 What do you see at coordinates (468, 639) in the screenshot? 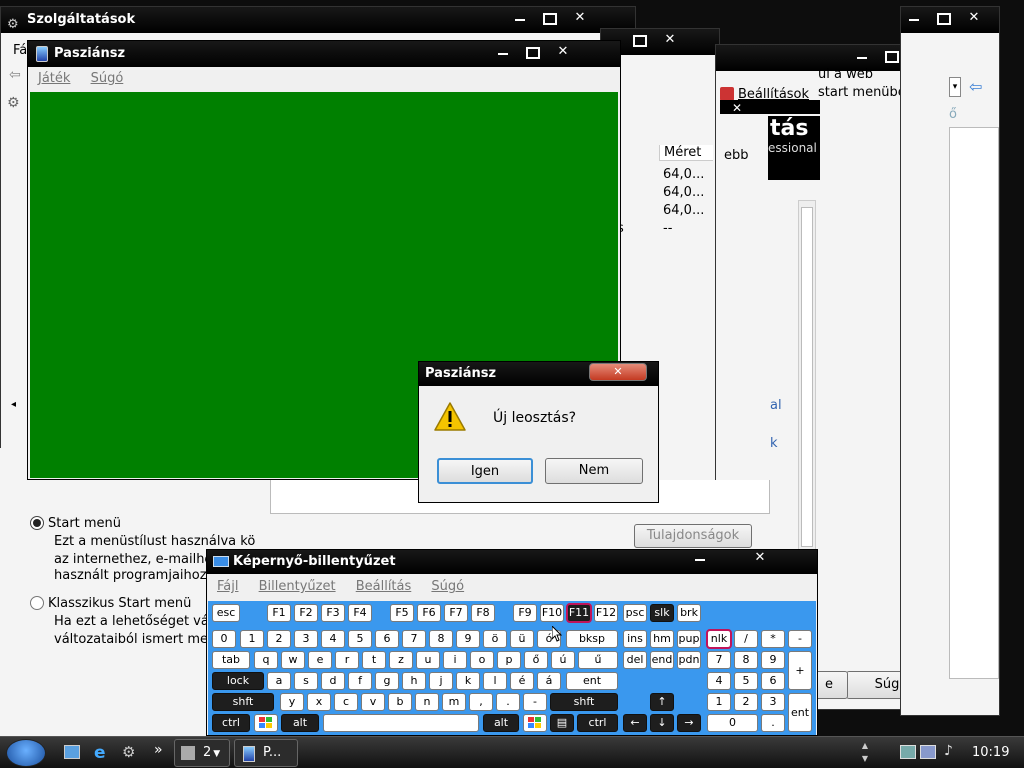
I see `key-9: 9` at bounding box center [468, 639].